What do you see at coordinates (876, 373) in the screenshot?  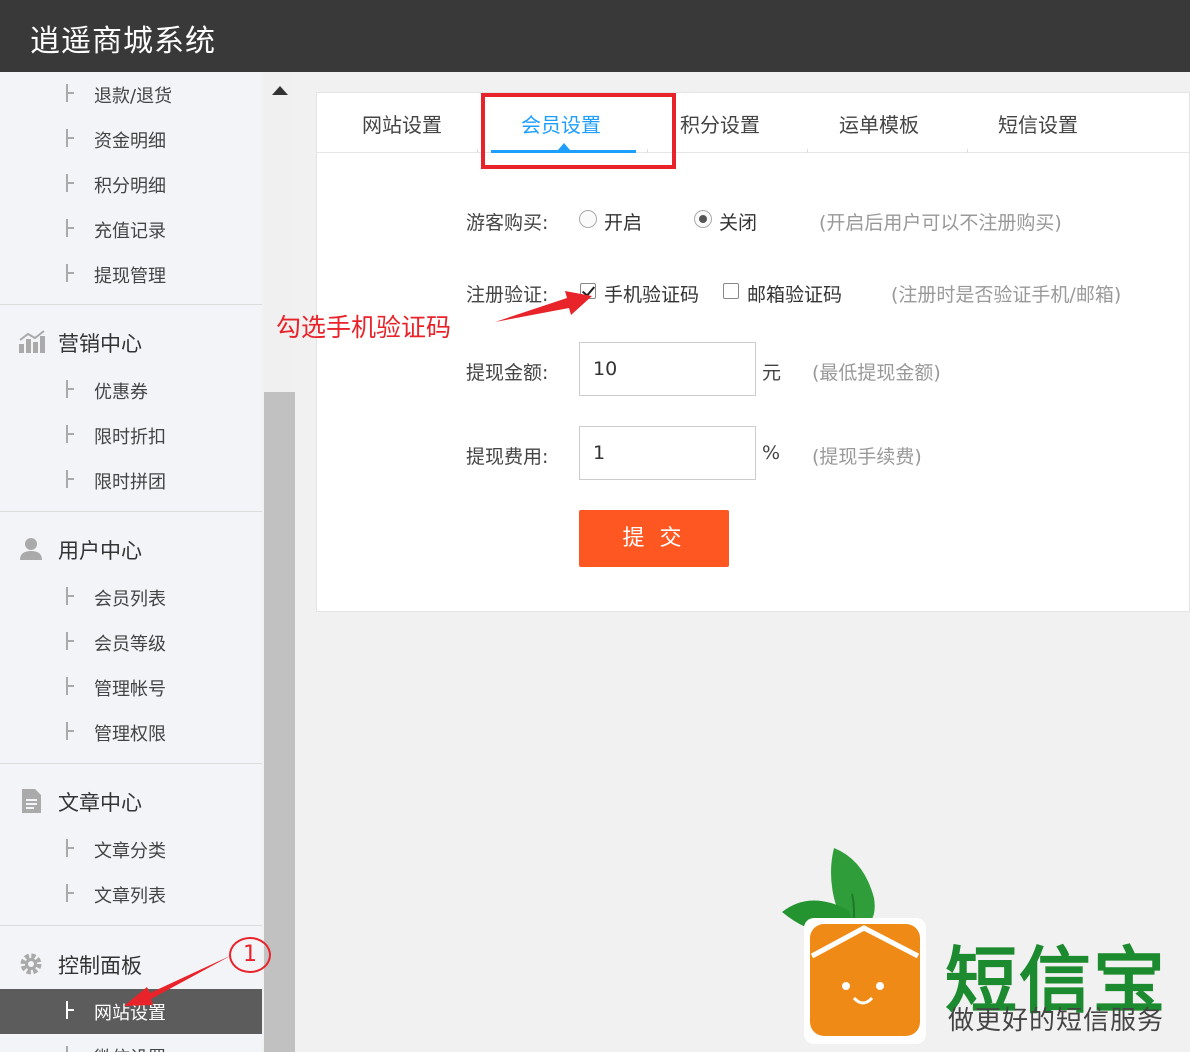 I see `withdraw-amount-hint: (最低提现金额)` at bounding box center [876, 373].